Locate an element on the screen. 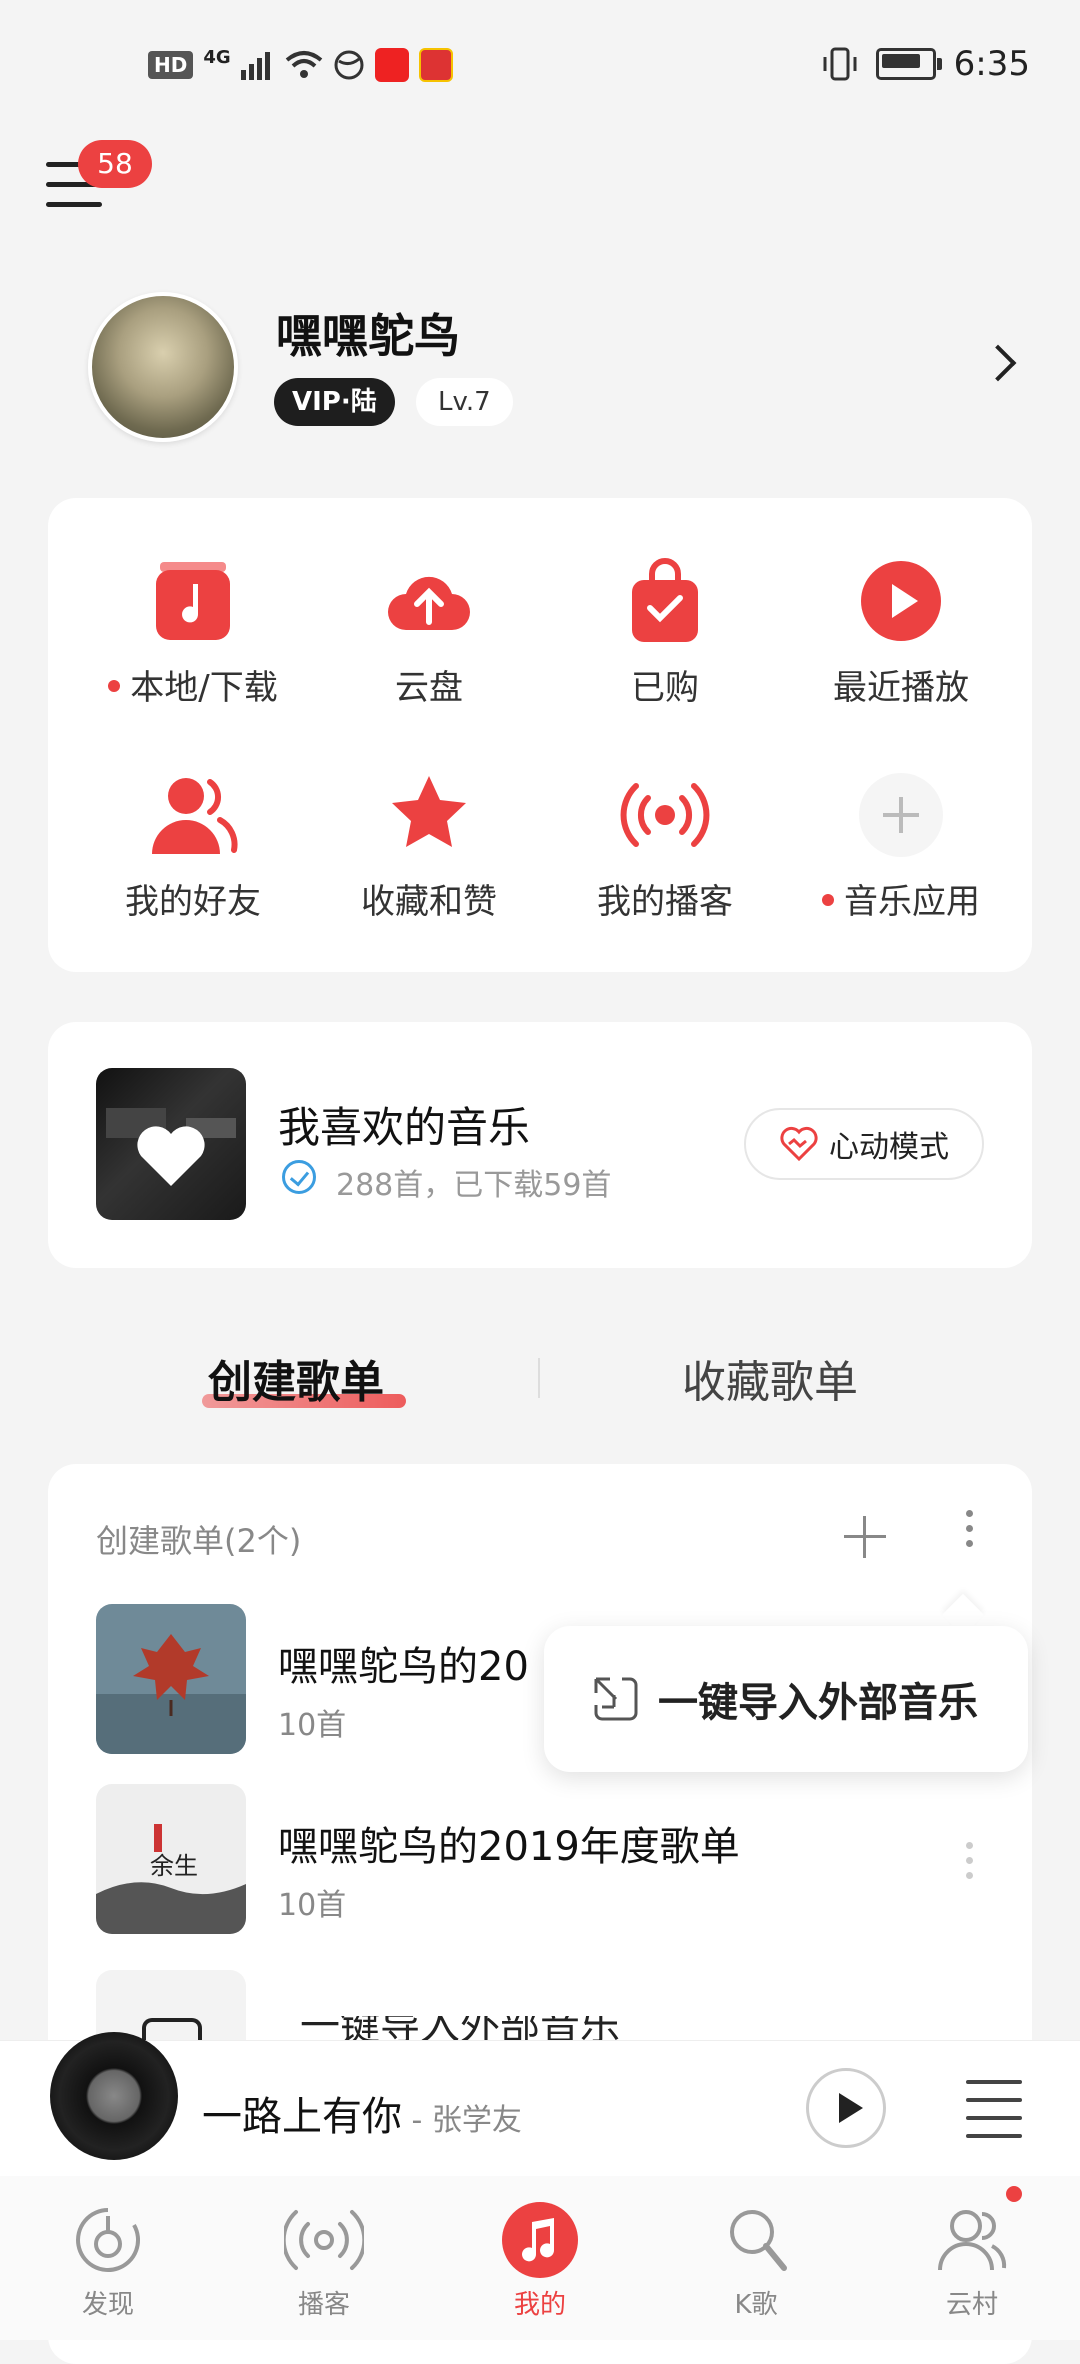  plus-icon is located at coordinates (901, 815).